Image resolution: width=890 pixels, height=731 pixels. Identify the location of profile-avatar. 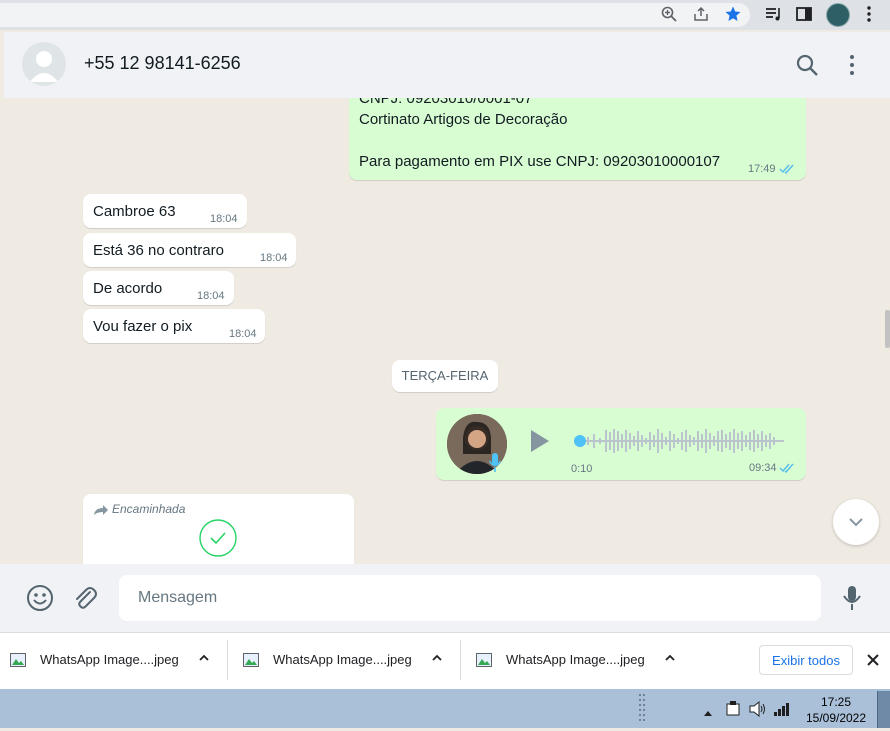
(838, 15).